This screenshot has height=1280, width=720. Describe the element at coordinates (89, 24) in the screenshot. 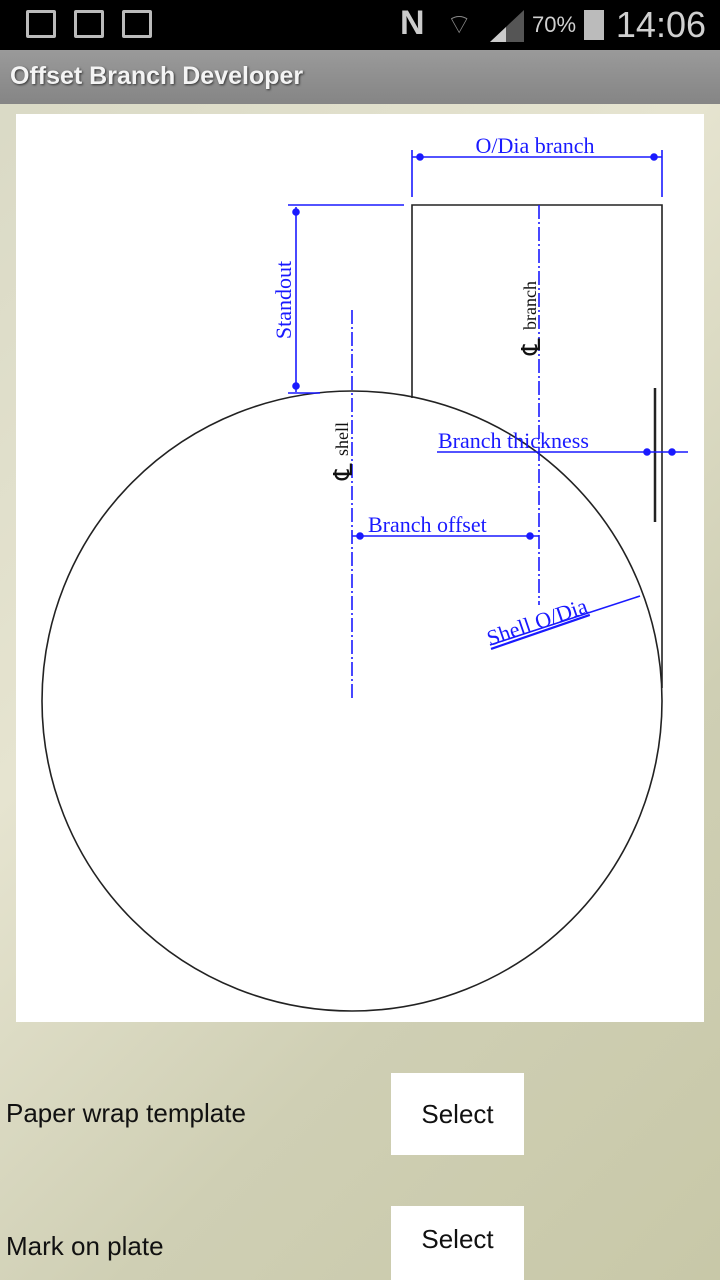

I see `store-check-icon` at that location.